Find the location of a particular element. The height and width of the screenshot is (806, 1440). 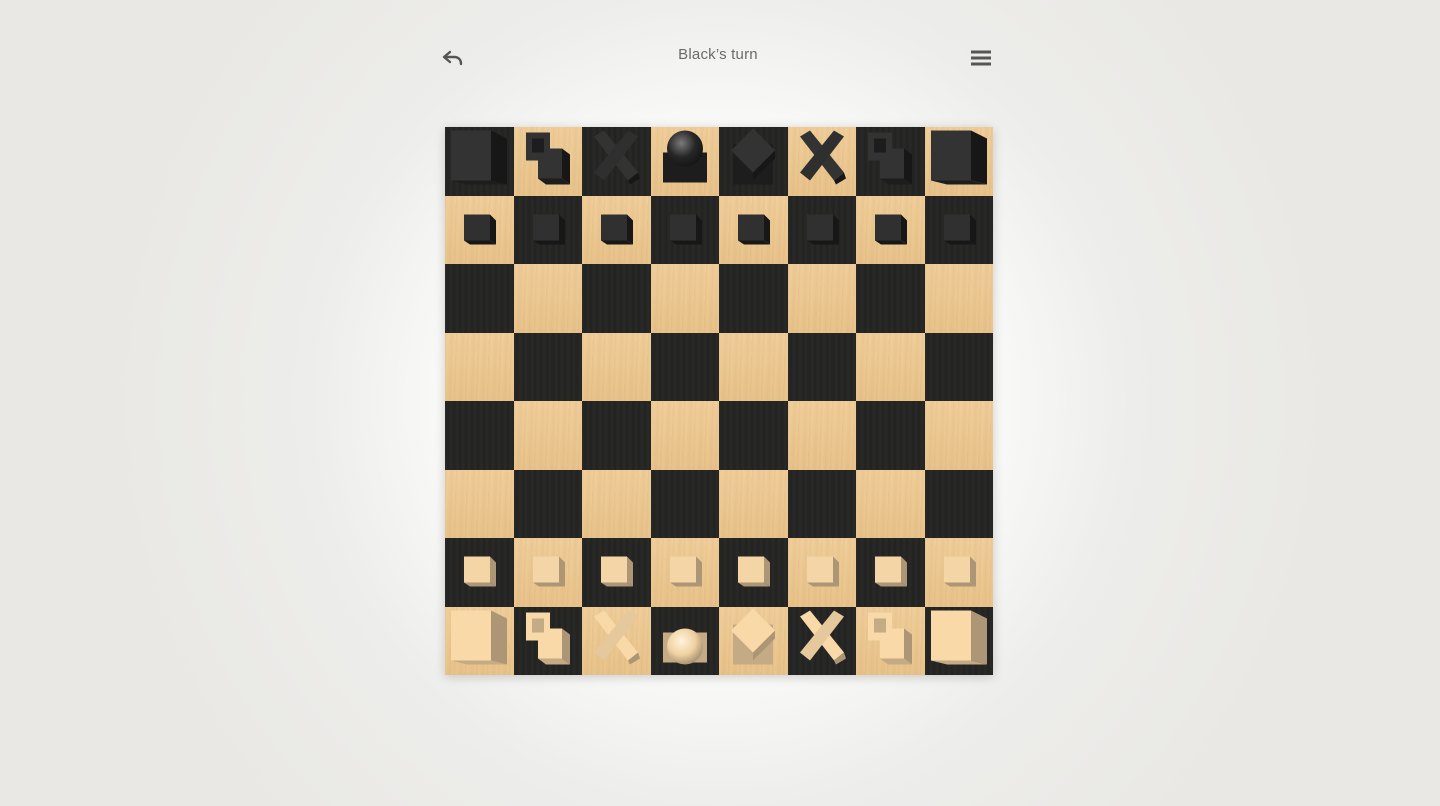

square-a6 is located at coordinates (479, 298).